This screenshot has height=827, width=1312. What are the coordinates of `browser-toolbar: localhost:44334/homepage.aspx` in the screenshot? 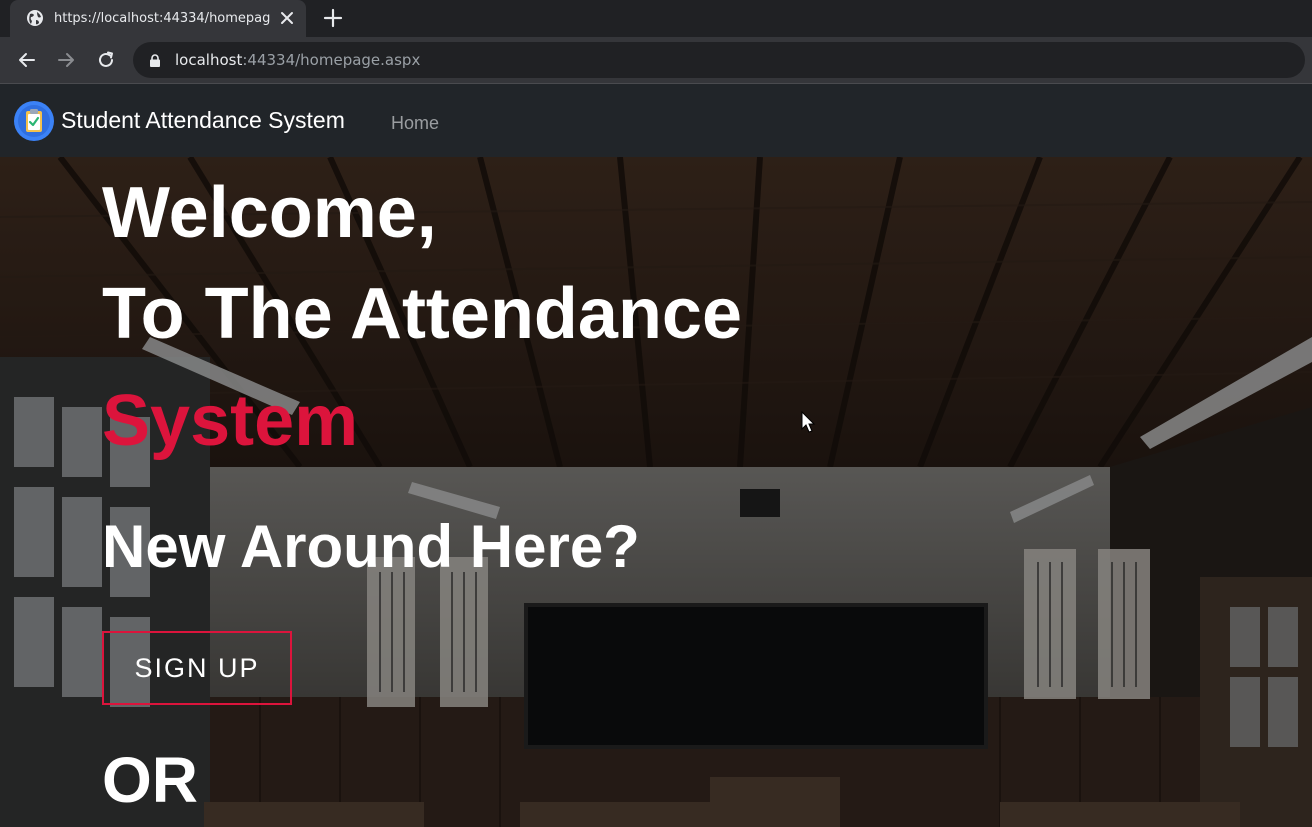 It's located at (656, 60).